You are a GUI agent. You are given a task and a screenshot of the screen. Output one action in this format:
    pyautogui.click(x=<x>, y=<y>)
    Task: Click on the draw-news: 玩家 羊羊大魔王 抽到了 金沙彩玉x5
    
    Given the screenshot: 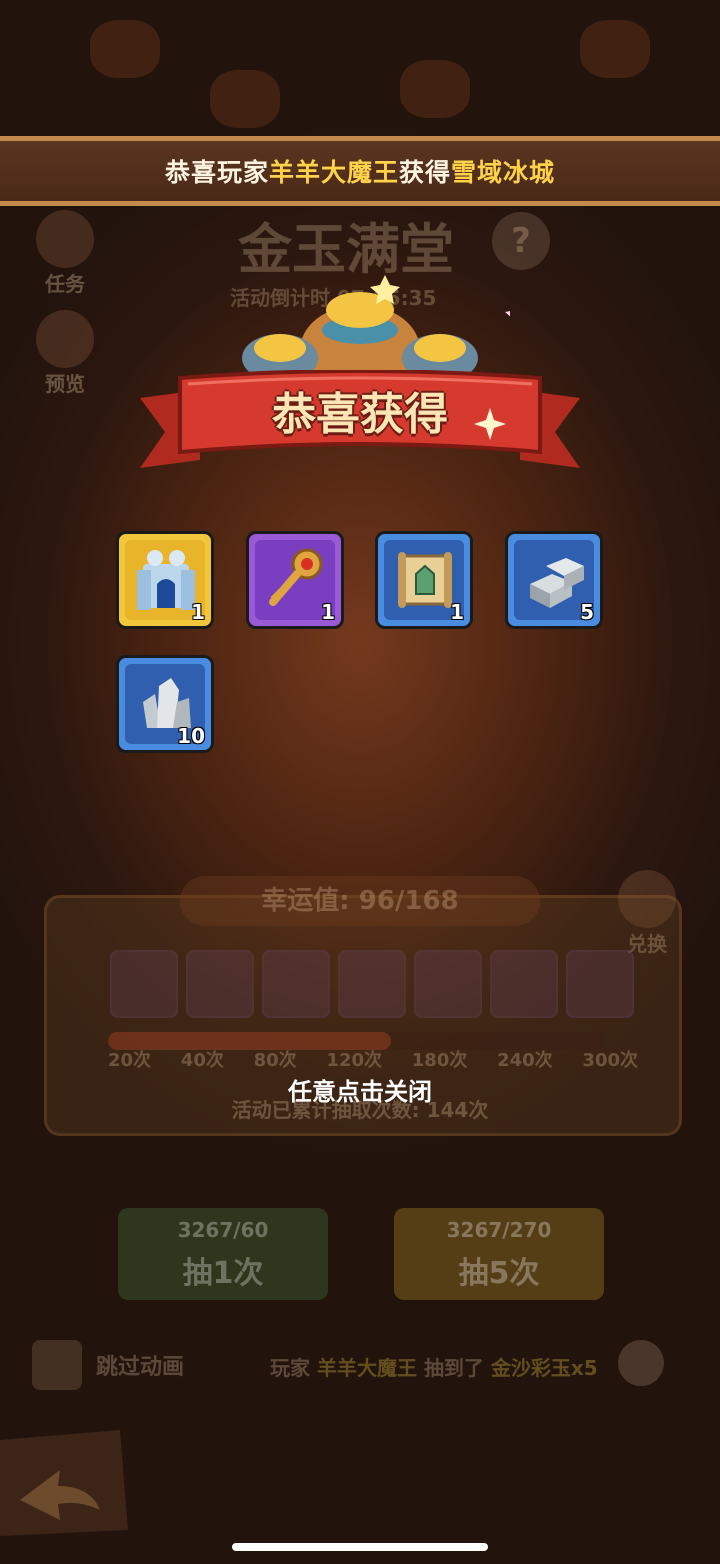 What is the action you would take?
    pyautogui.click(x=434, y=1366)
    